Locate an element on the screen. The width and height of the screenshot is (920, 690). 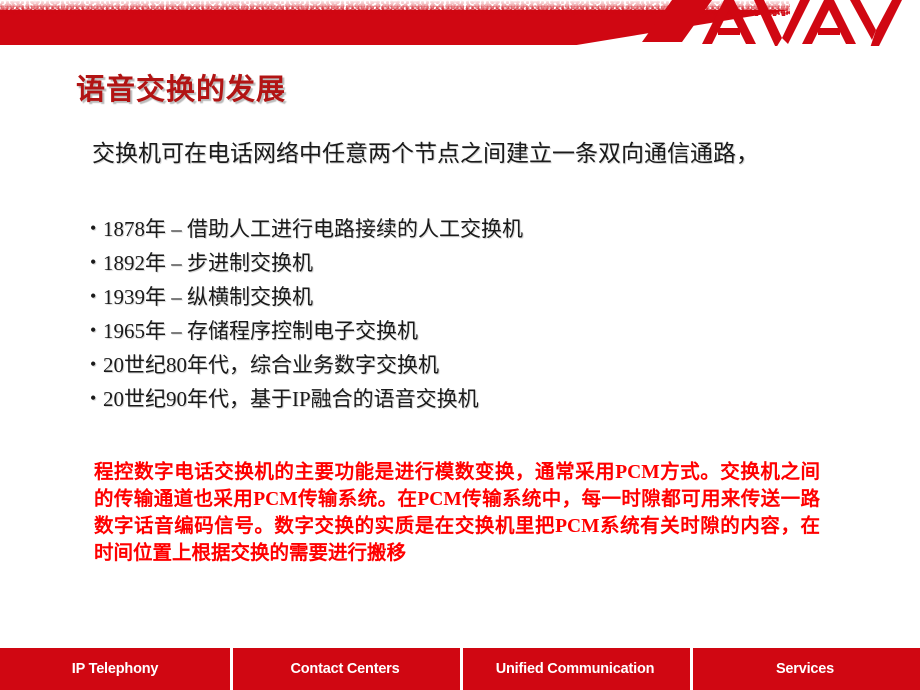
list-item-label: 1878年 – 借助人工进行电路接续的人工交换机 is located at coordinates (313, 229).